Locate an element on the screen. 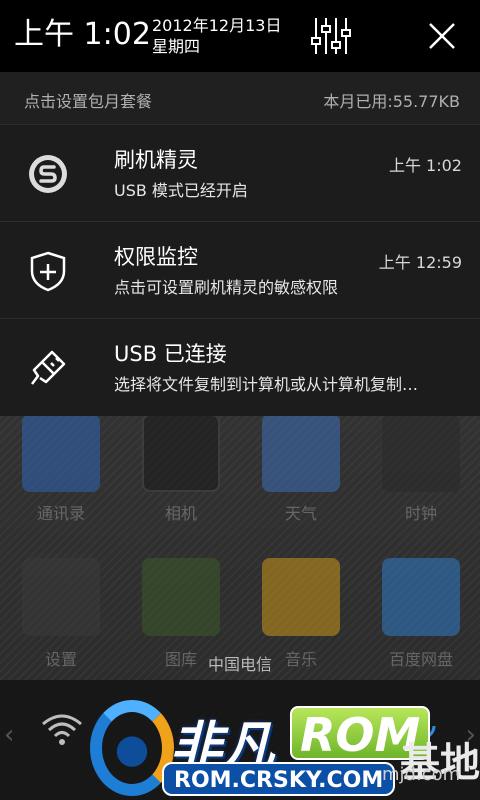 The width and height of the screenshot is (480, 800). shuaji-logo-icon is located at coordinates (48, 174).